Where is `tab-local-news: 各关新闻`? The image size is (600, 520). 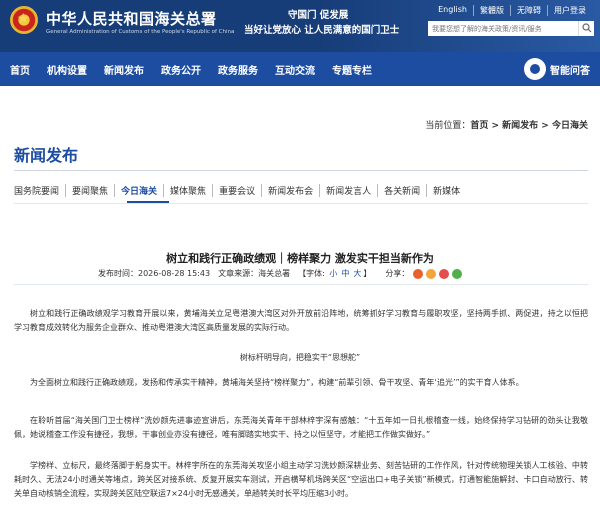 tab-local-news: 各关新闻 is located at coordinates (401, 190).